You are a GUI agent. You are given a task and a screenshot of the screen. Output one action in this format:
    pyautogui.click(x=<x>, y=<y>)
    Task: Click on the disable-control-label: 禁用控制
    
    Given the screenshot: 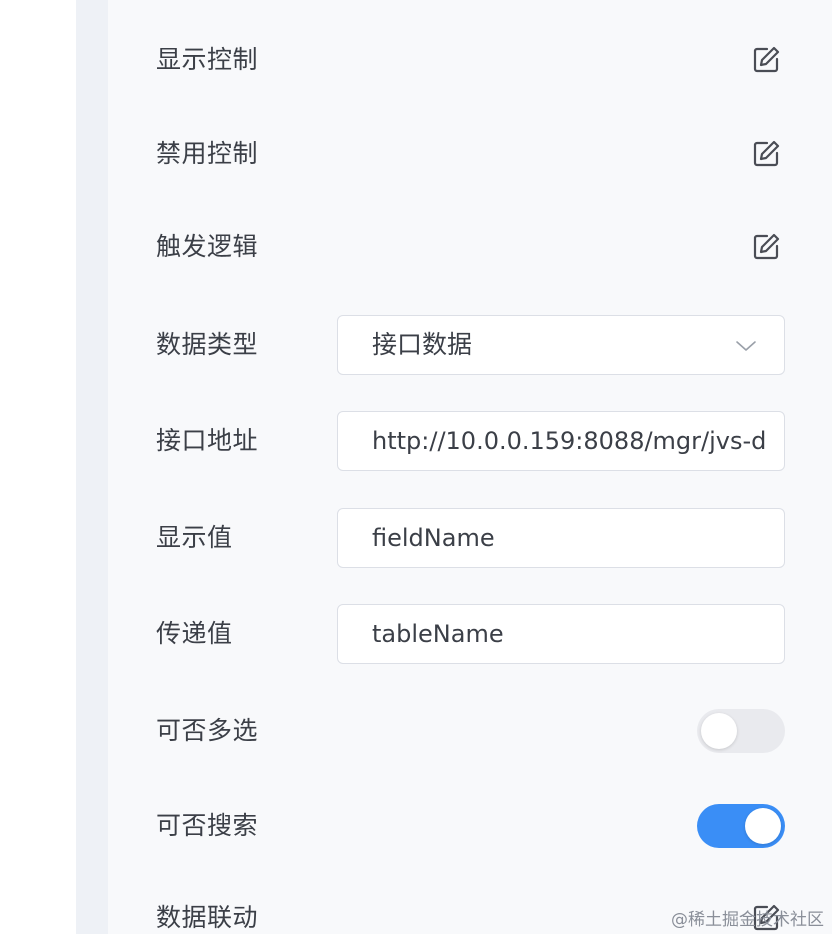 What is the action you would take?
    pyautogui.click(x=207, y=153)
    